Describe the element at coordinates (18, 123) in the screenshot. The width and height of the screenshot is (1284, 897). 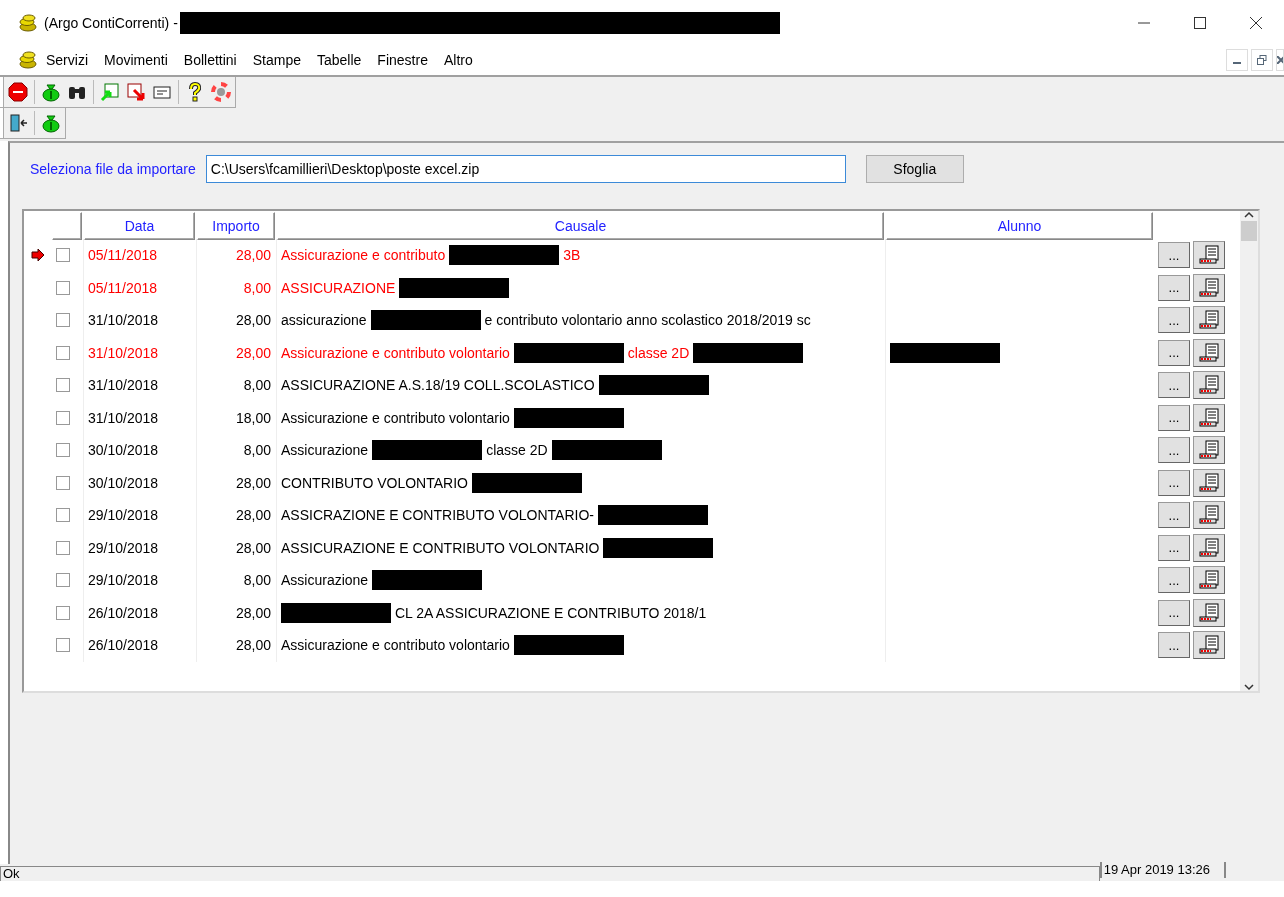
I see `exit-door-icon` at that location.